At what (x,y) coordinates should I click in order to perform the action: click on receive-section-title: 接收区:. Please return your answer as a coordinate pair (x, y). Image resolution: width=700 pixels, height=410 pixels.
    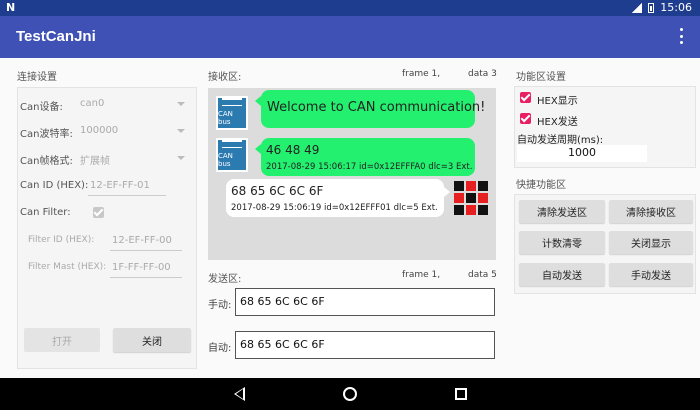
    Looking at the image, I should click on (225, 77).